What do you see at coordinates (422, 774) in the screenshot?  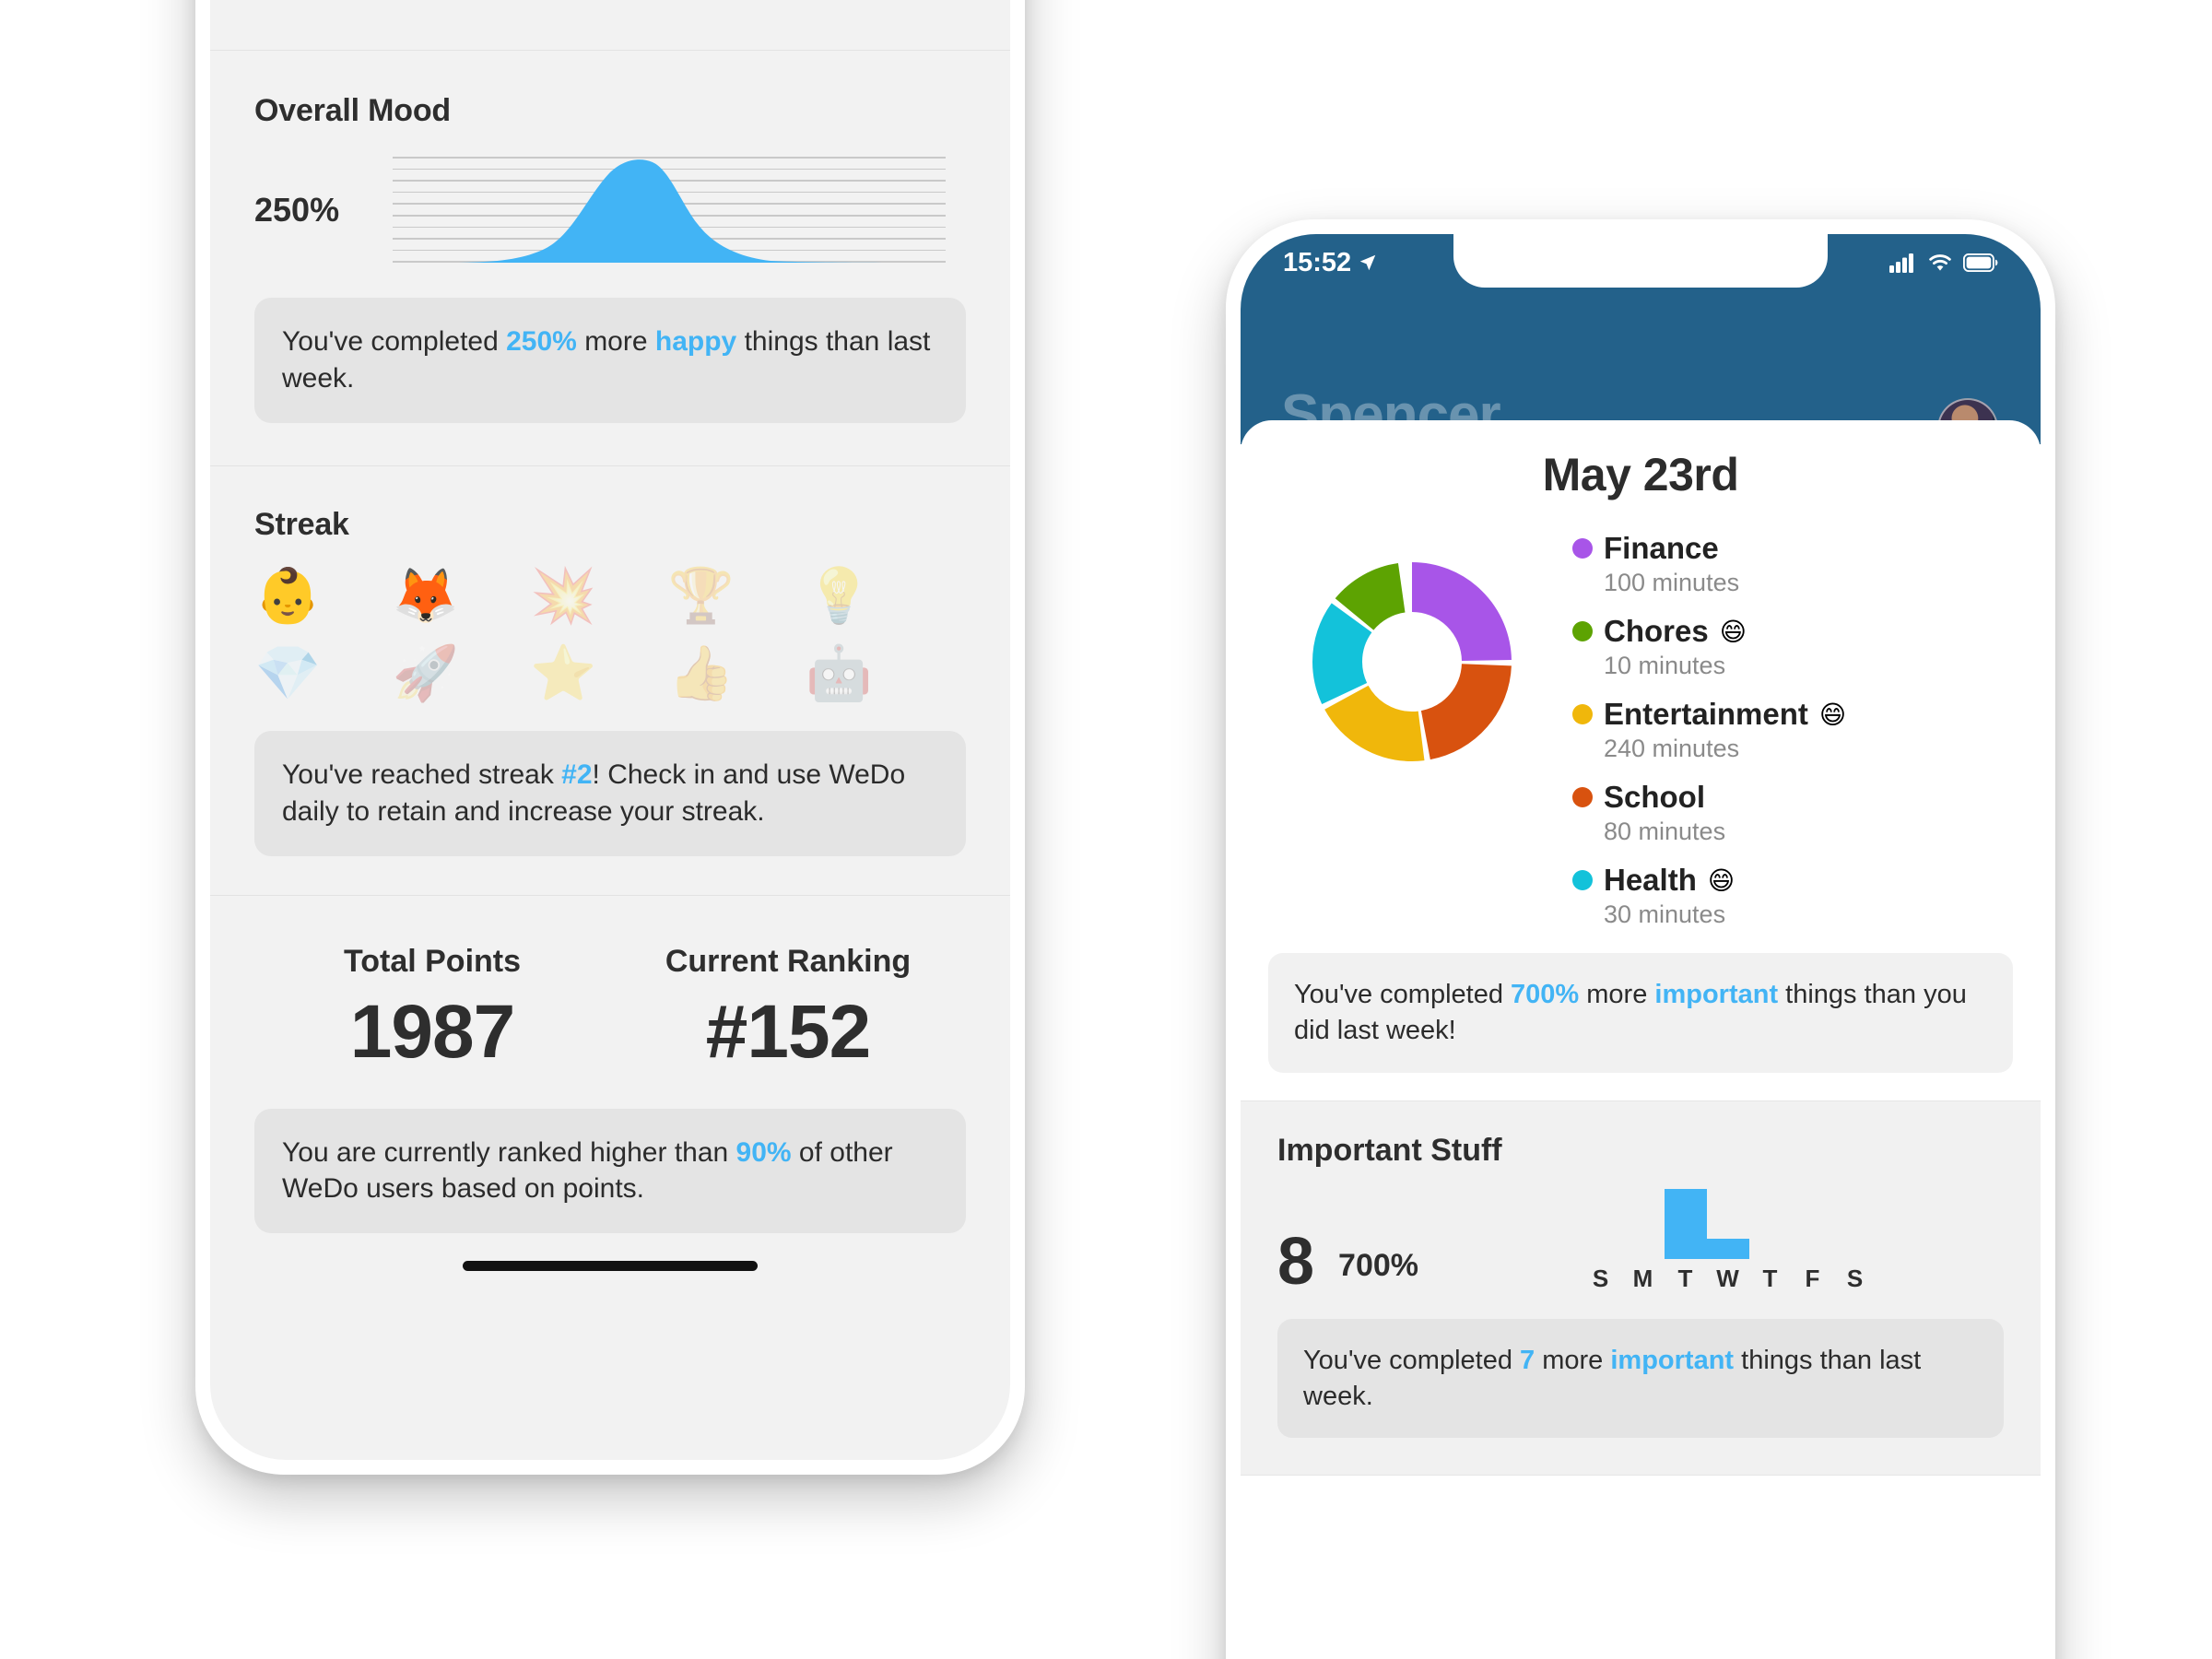 I see `streak-callout-text-1: You've reached streak` at bounding box center [422, 774].